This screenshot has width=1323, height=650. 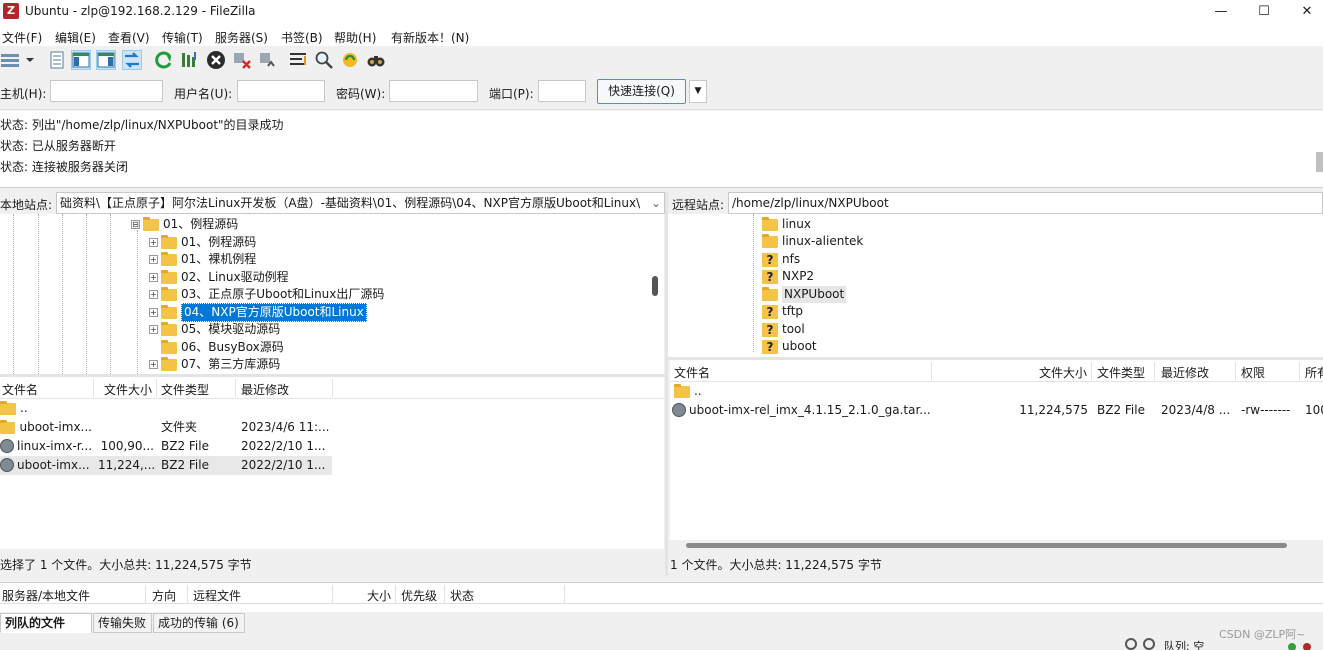 I want to click on queue-list, so click(x=661, y=608).